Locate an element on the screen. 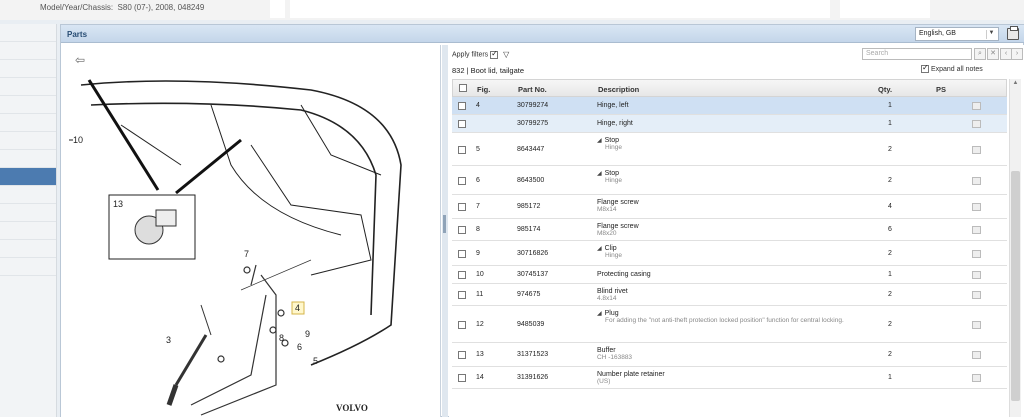 This screenshot has width=1024, height=417. back-arrow-icon: ⇦ is located at coordinates (80, 60).